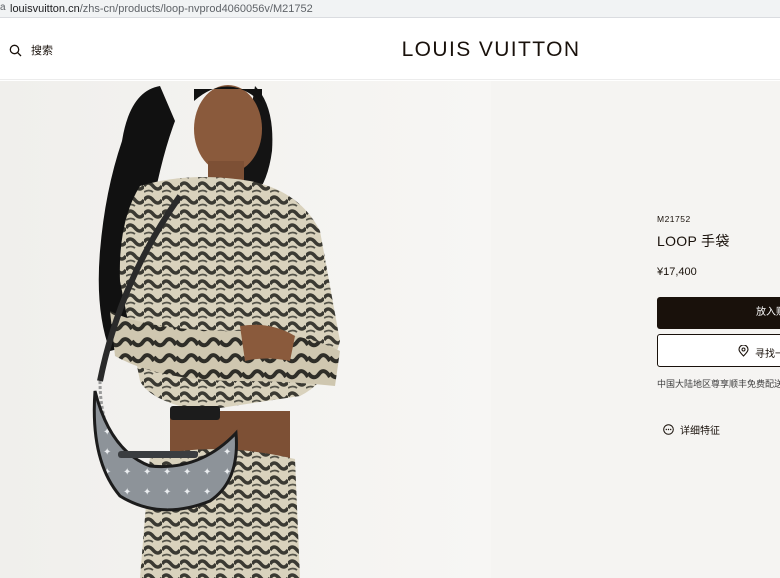 Image resolution: width=780 pixels, height=578 pixels. I want to click on lock-icon: a, so click(3, 7).